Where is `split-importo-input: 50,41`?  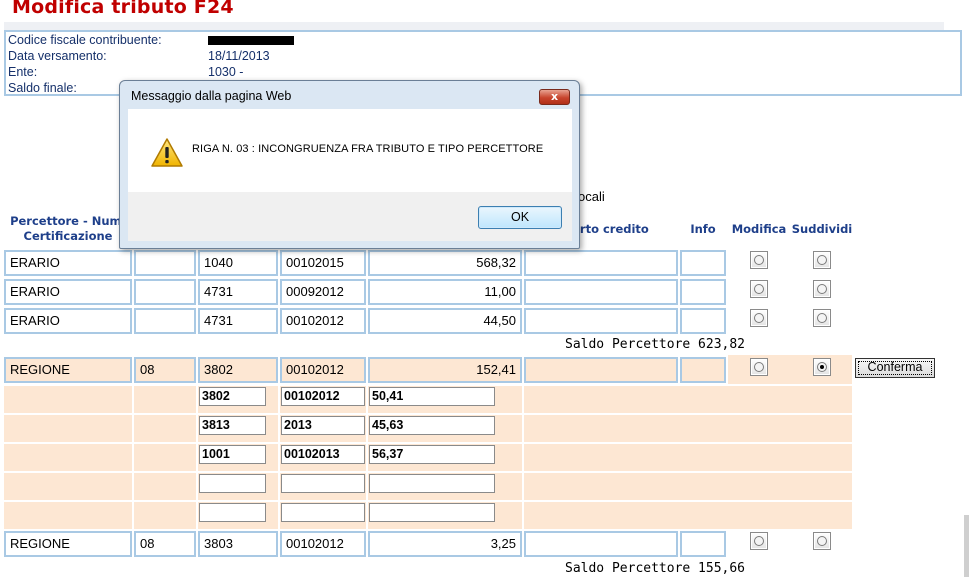 split-importo-input: 50,41 is located at coordinates (432, 396).